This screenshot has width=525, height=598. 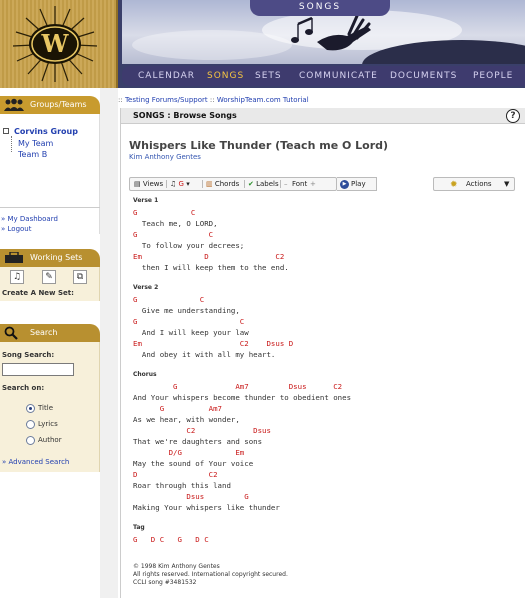 I want to click on actions-dropdown: ✹ Actions ▼, so click(x=474, y=184).